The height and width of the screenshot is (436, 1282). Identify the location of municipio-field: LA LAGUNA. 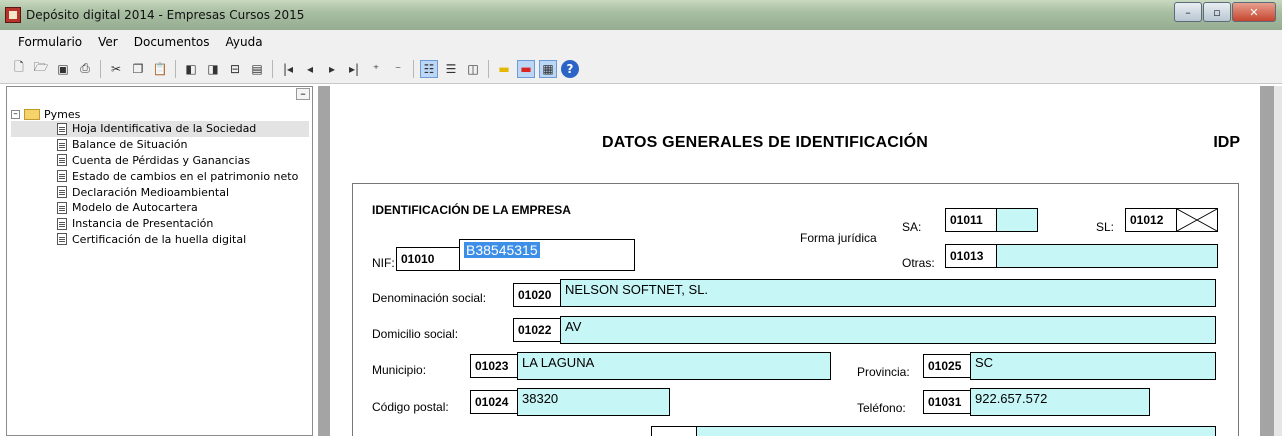
(674, 366).